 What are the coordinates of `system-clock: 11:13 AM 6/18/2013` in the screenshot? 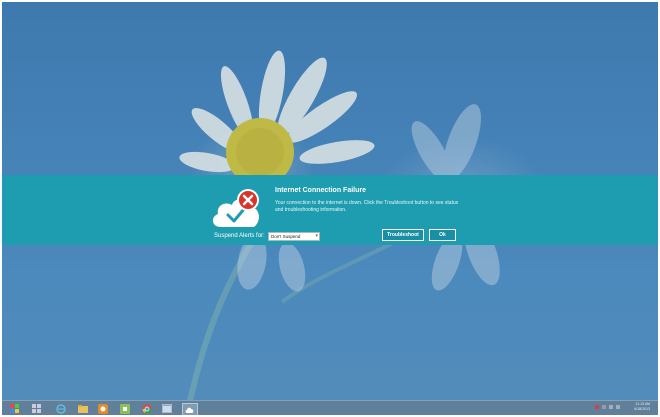 It's located at (642, 407).